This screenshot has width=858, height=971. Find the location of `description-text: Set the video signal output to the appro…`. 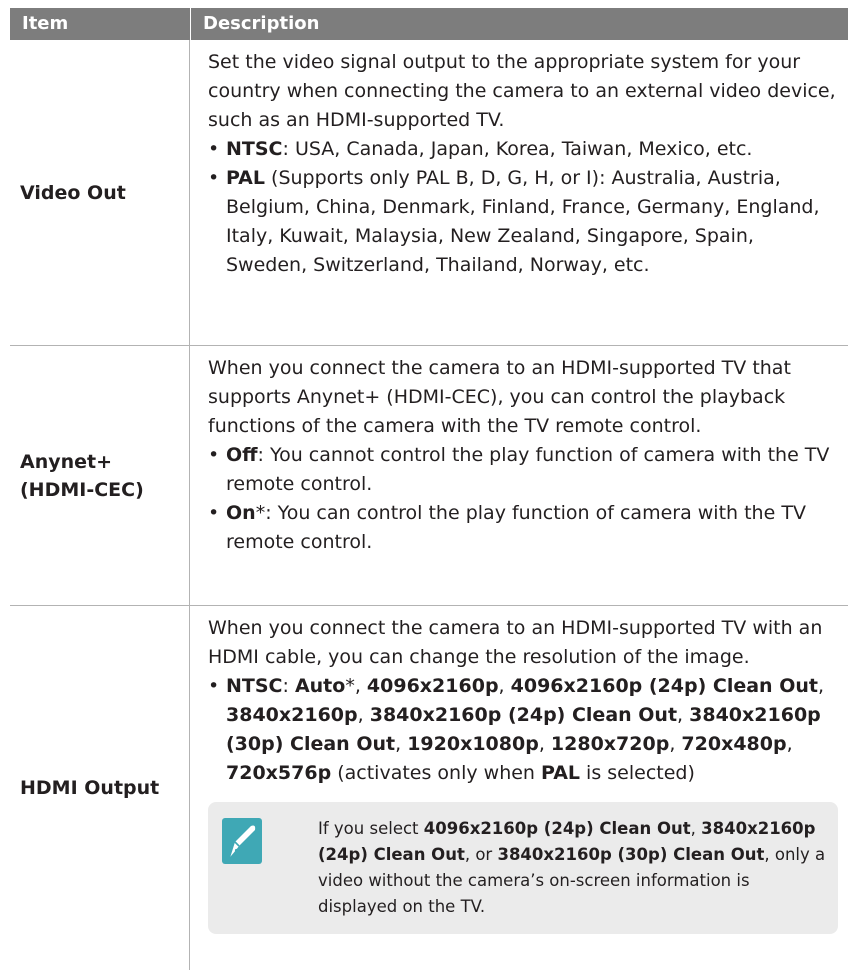

description-text: Set the video signal output to the appro… is located at coordinates (522, 91).